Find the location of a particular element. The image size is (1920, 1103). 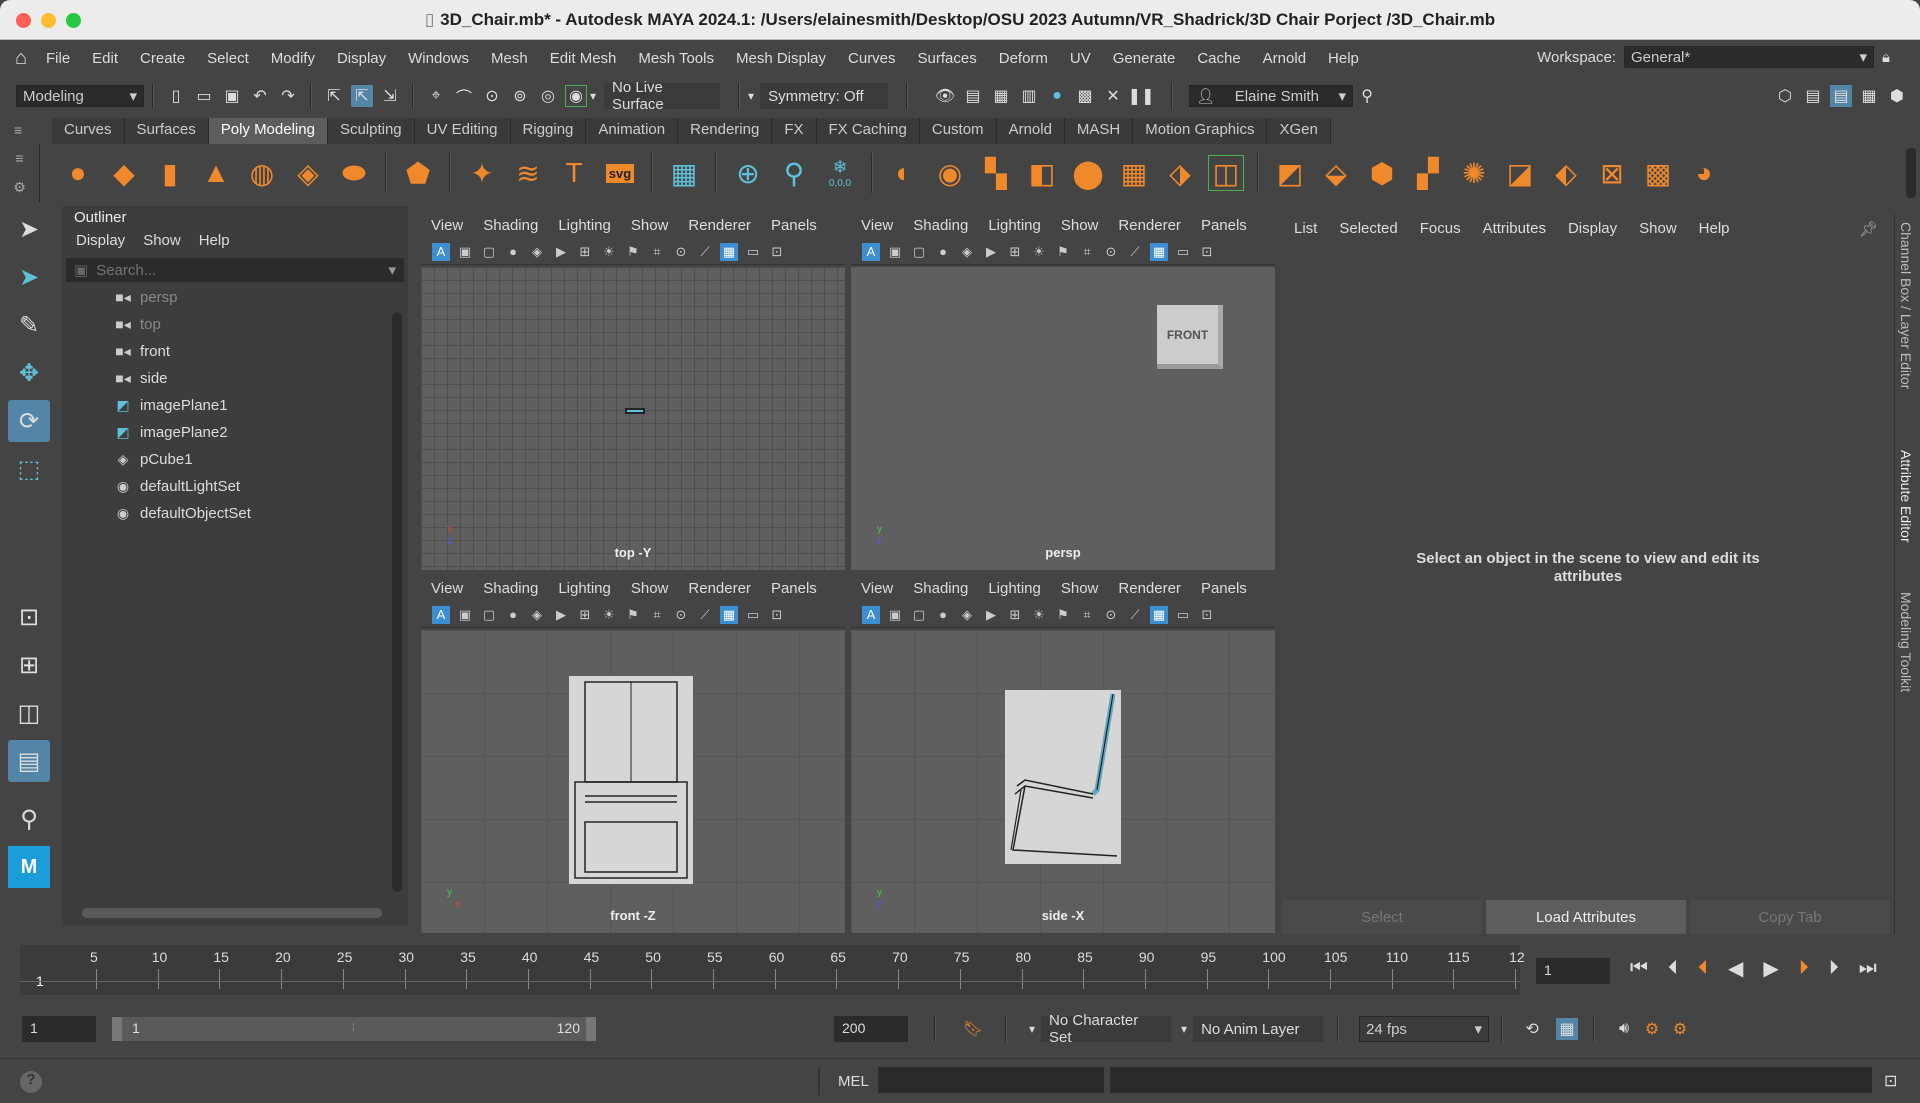

viewport-top-canvas: xz top -Y is located at coordinates (633, 418).